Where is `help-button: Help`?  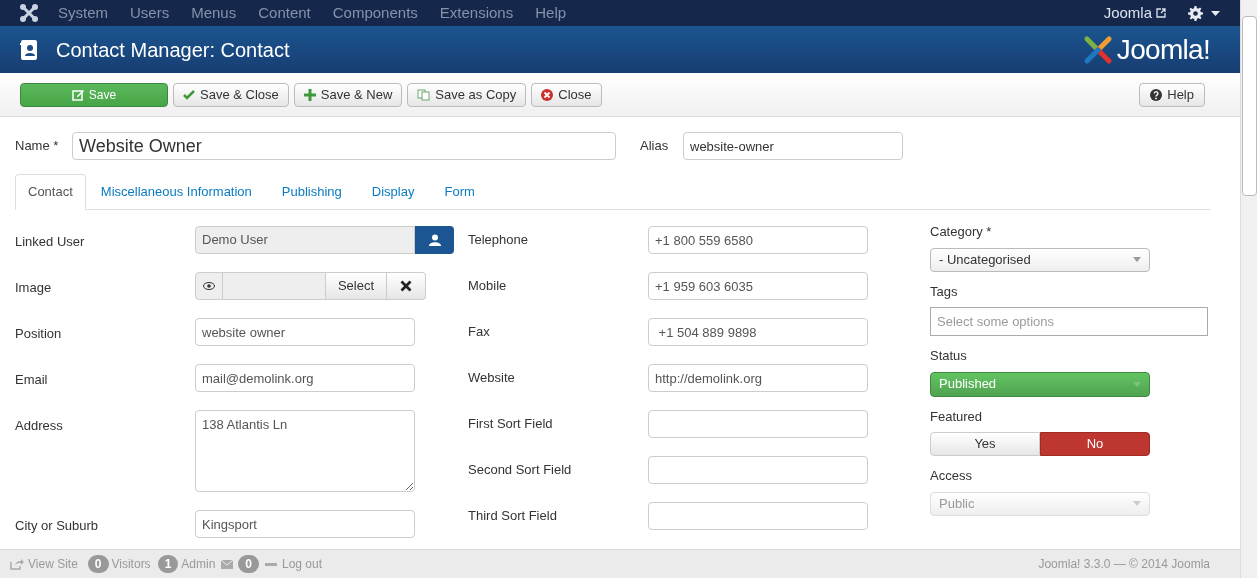 help-button: Help is located at coordinates (1172, 94).